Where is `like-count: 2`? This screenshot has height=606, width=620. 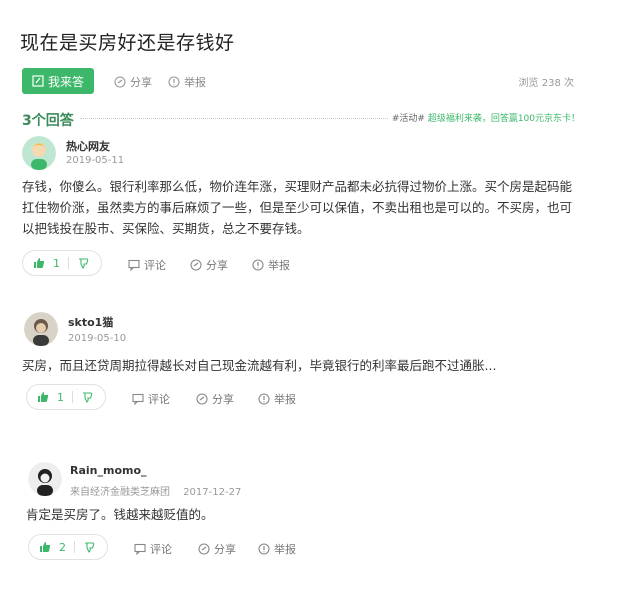
like-count: 2 is located at coordinates (62, 547).